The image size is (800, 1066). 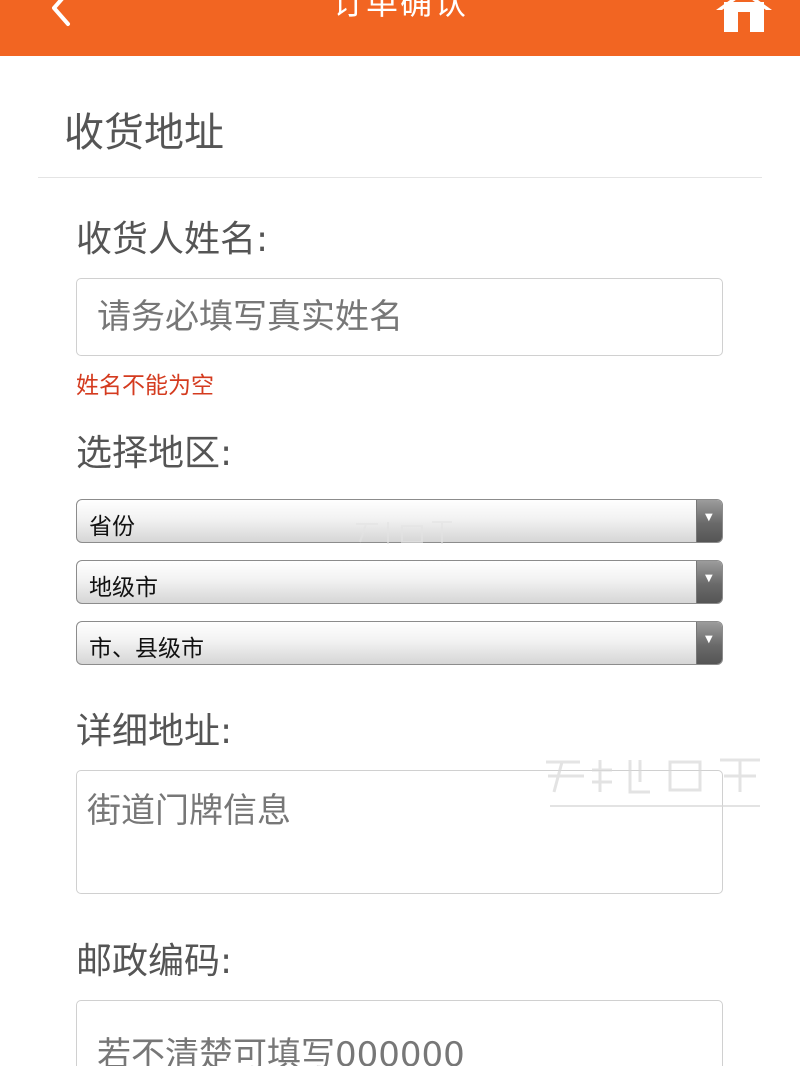 I want to click on top-bar: 订单确认, so click(x=400, y=28).